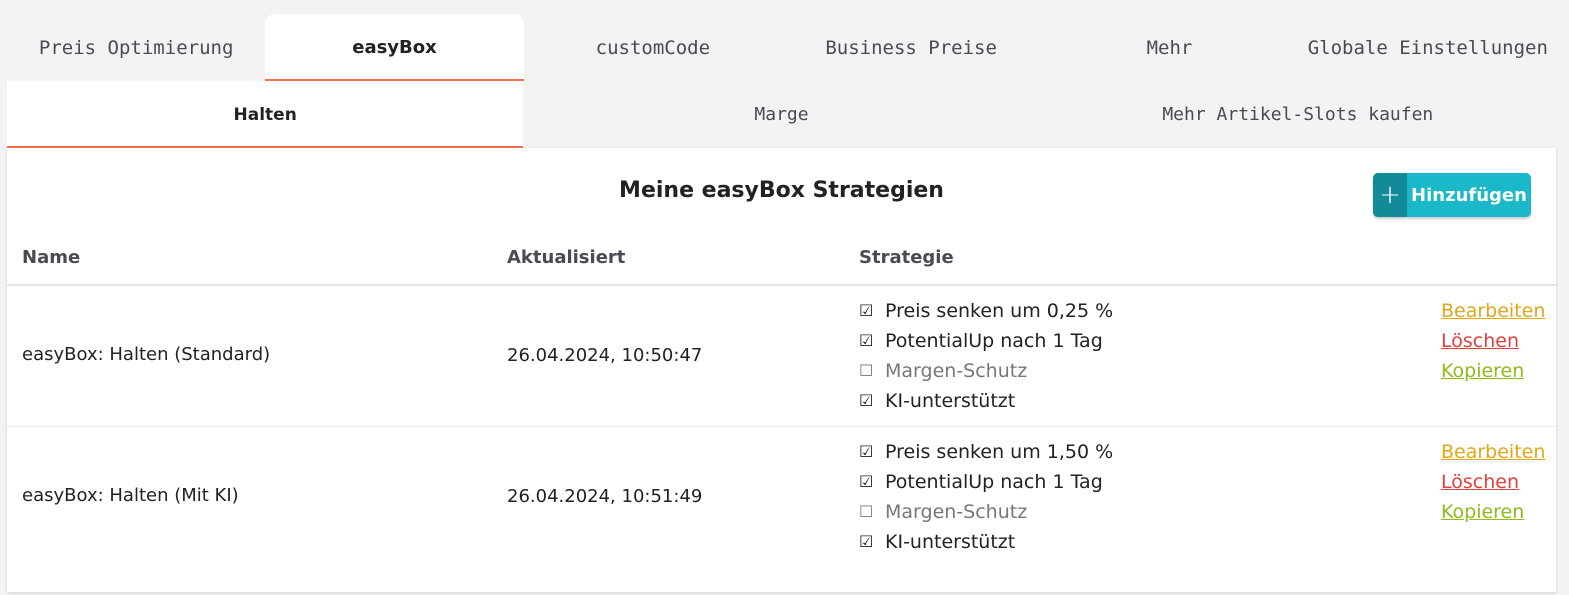 Image resolution: width=1569 pixels, height=595 pixels. Describe the element at coordinates (136, 47) in the screenshot. I see `tab-preis-optimierung: Preis Optimierung` at that location.